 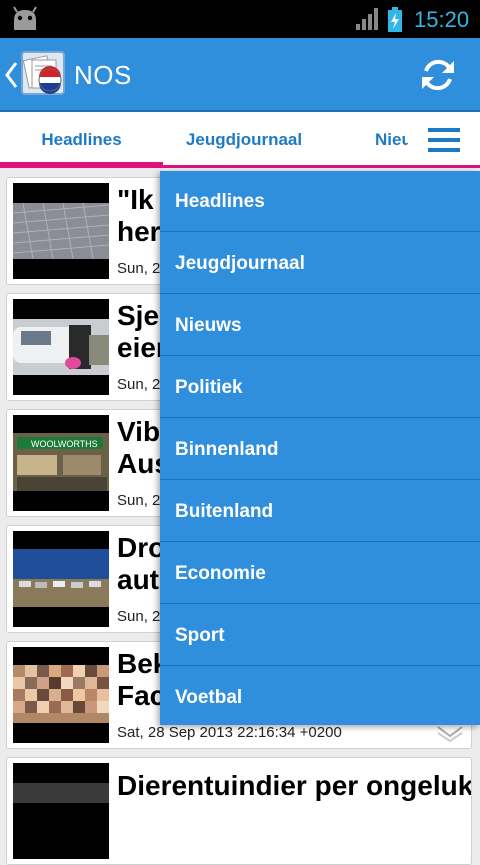 I want to click on tab-bar: Headlines Jeugdjournaal Nieu, so click(x=240, y=140).